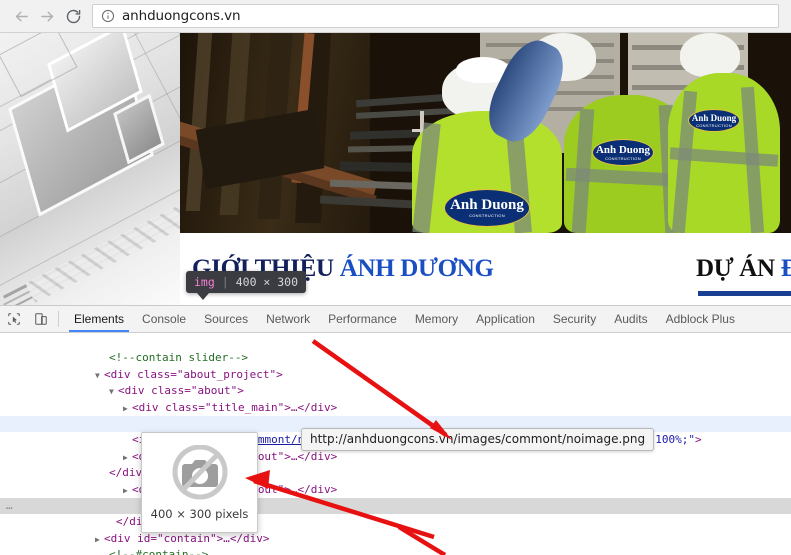 The image size is (791, 555). What do you see at coordinates (204, 282) in the screenshot?
I see `badge-tag-name: img` at bounding box center [204, 282].